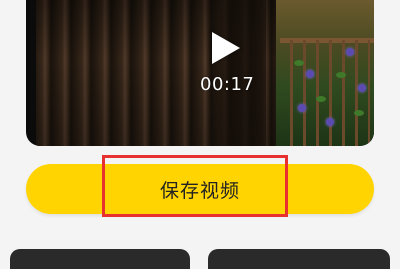 This screenshot has height=269, width=400. I want to click on bottom-card-right, so click(299, 259).